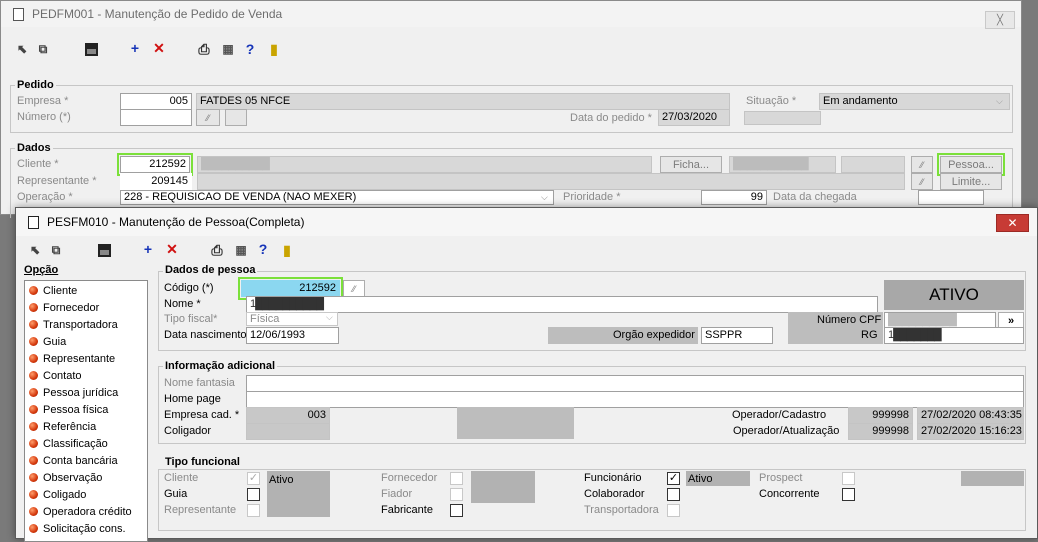 The image size is (1038, 542). Describe the element at coordinates (1012, 223) in the screenshot. I see `pessoa-close-button: ✕` at that location.